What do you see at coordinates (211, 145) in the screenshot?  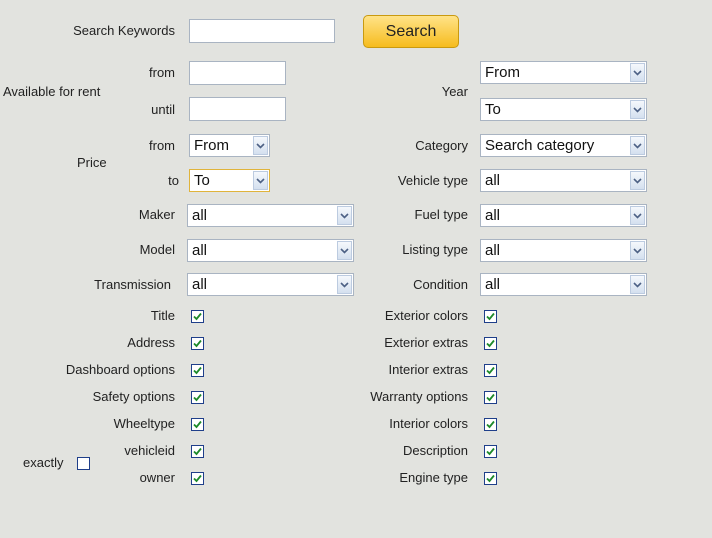 I see `price-from-value: From` at bounding box center [211, 145].